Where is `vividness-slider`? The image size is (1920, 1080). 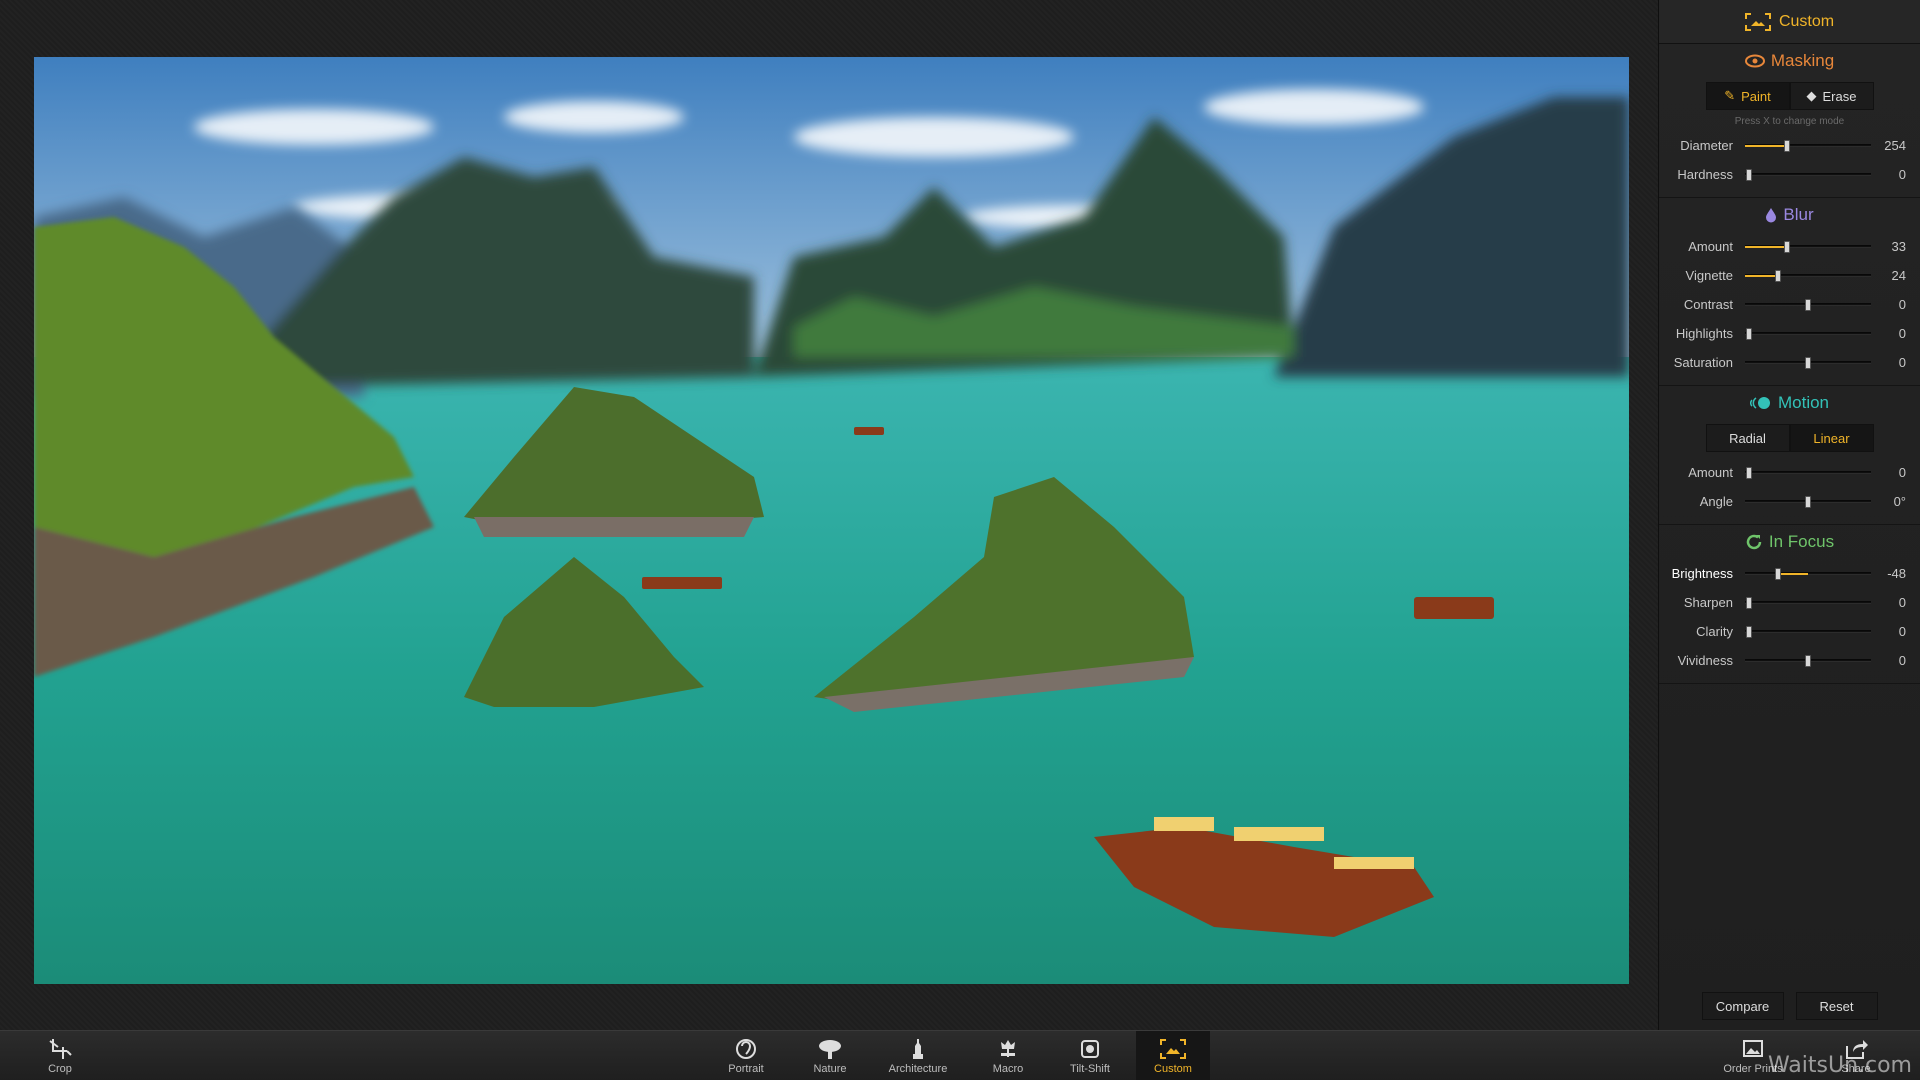
vividness-slider is located at coordinates (1808, 660).